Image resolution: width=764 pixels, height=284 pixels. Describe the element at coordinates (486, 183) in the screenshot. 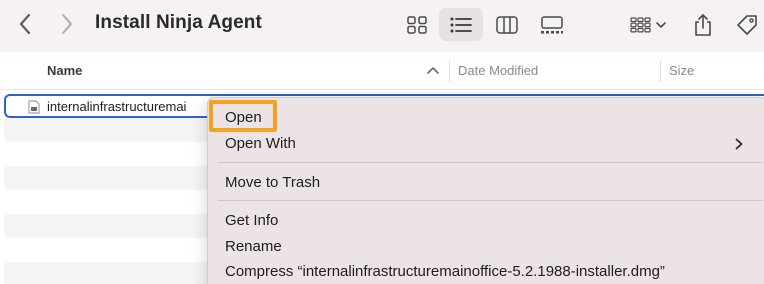

I see `menu-item-move-to-trash: Move to Trash` at that location.